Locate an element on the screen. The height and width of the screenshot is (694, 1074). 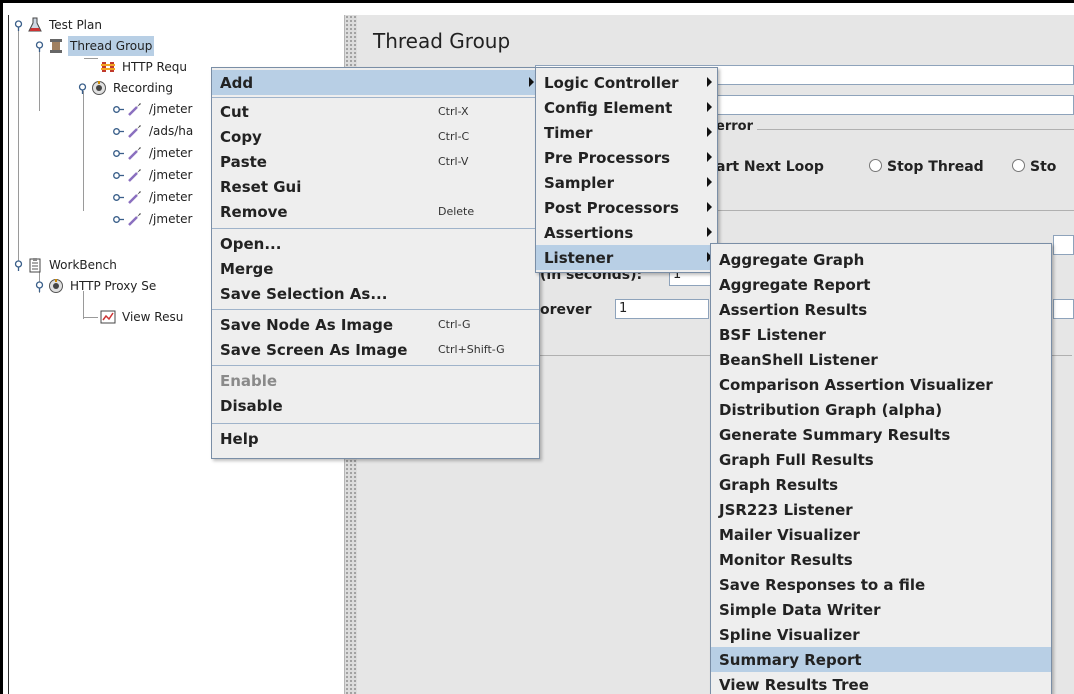
submenu-item-post-processors: Post Processors is located at coordinates (626, 207).